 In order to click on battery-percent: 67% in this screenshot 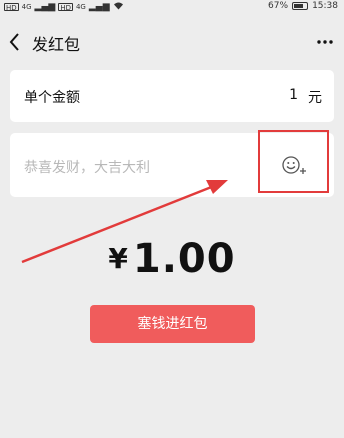, I will do `click(278, 6)`.